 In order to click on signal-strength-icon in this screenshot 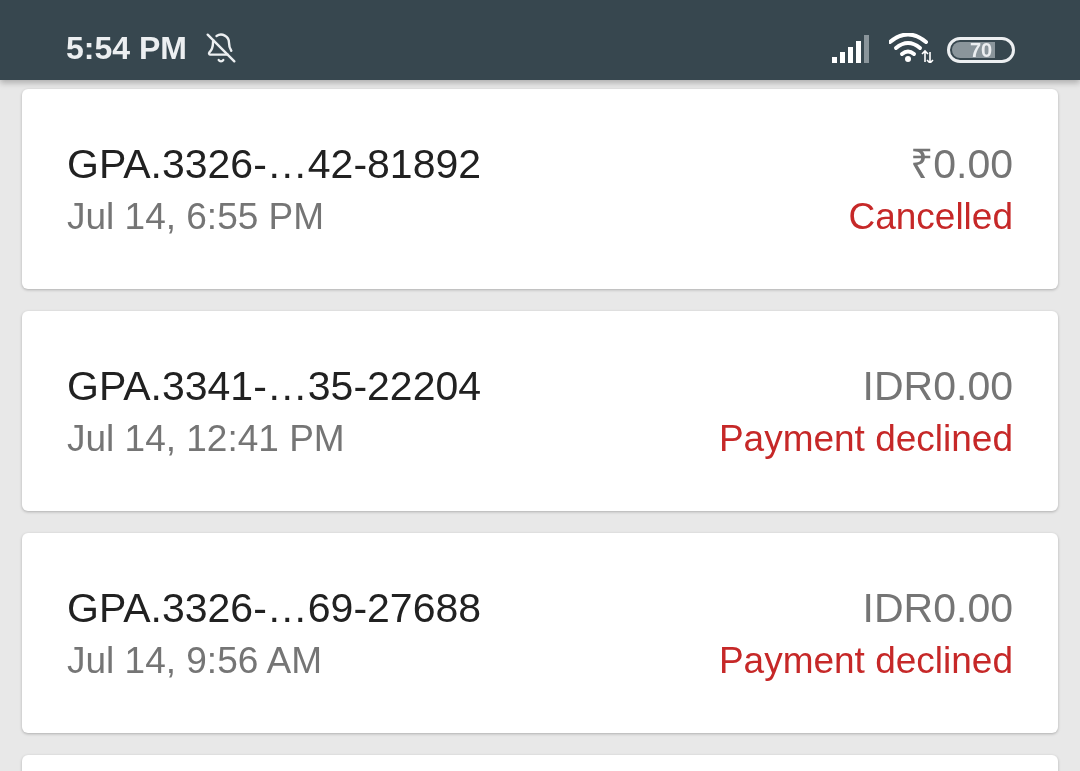, I will do `click(852, 49)`.